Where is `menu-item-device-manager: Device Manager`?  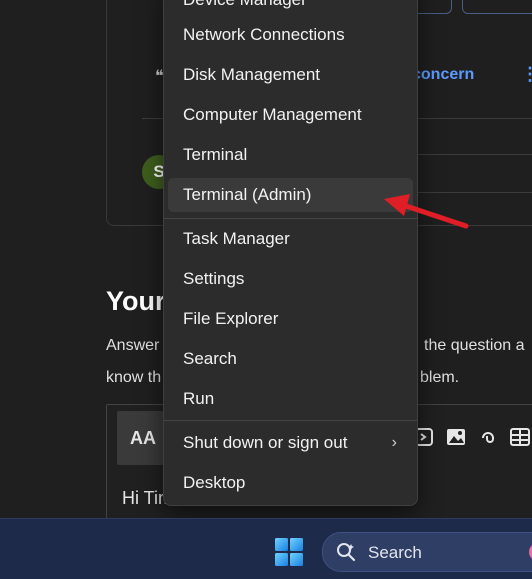 menu-item-device-manager: Device Manager is located at coordinates (290, 8).